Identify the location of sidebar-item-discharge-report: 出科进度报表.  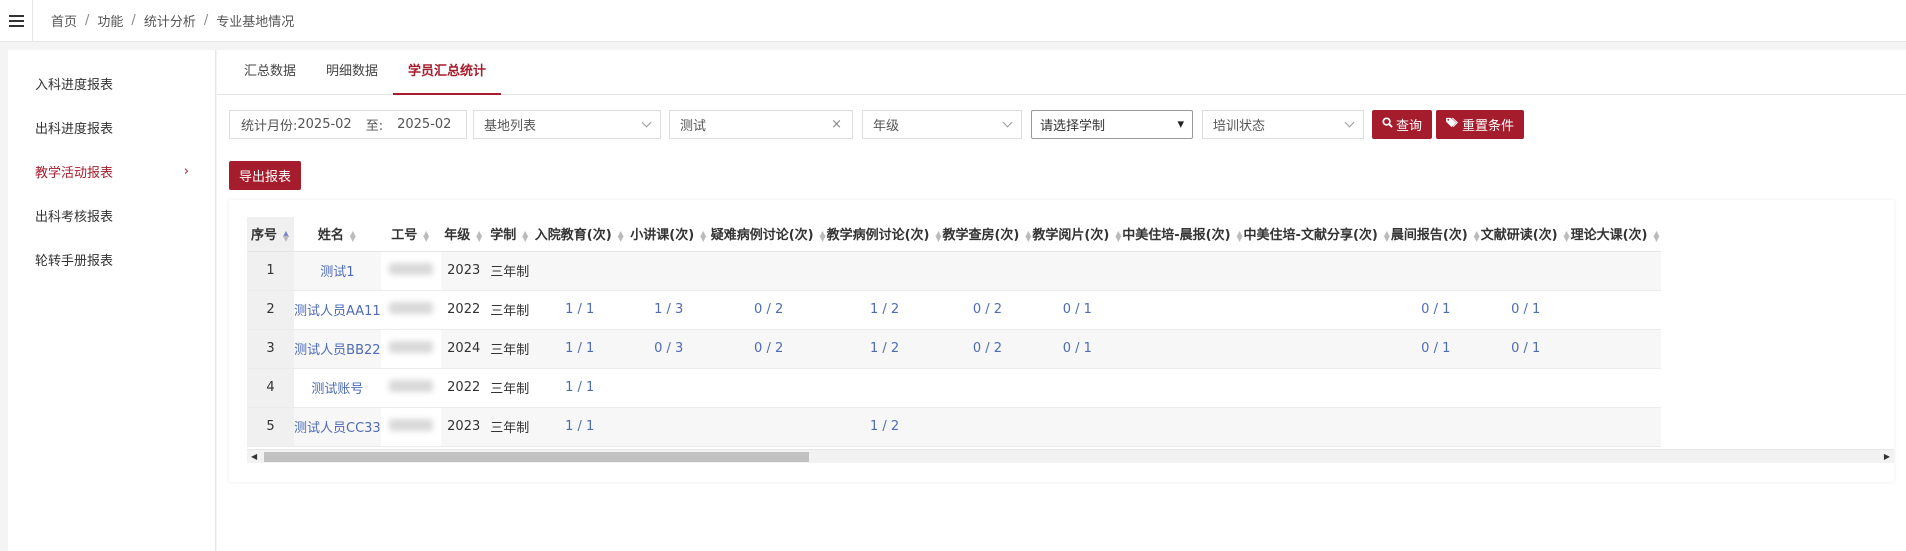
(111, 127).